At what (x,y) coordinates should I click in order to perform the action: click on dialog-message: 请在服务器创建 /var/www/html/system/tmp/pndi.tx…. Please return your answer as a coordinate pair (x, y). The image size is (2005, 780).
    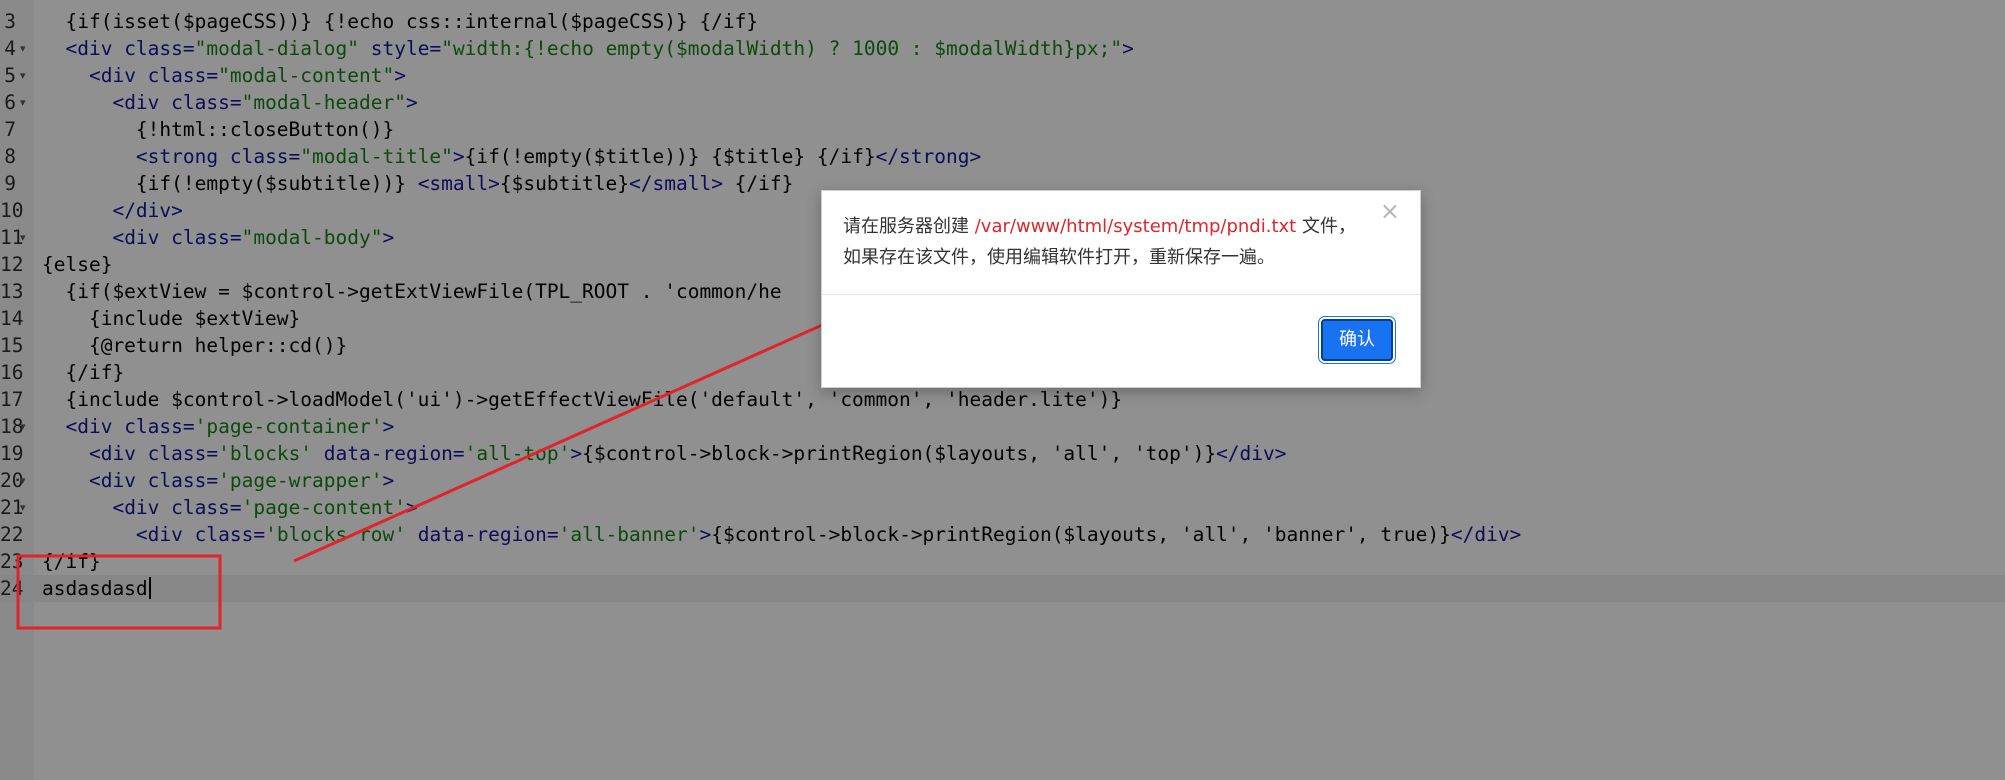
    Looking at the image, I should click on (1108, 242).